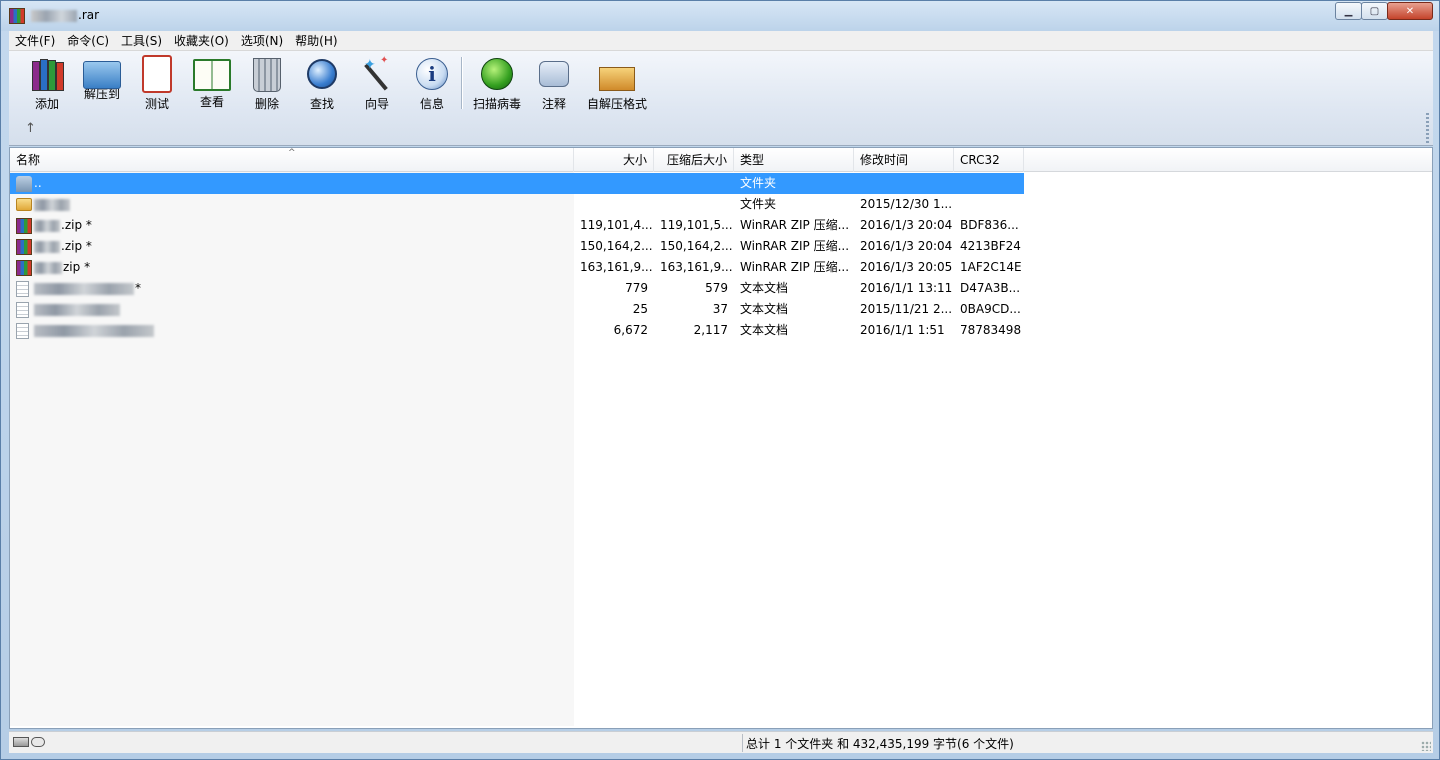 Image resolution: width=1440 pixels, height=760 pixels. Describe the element at coordinates (38, 742) in the screenshot. I see `key-icon` at that location.